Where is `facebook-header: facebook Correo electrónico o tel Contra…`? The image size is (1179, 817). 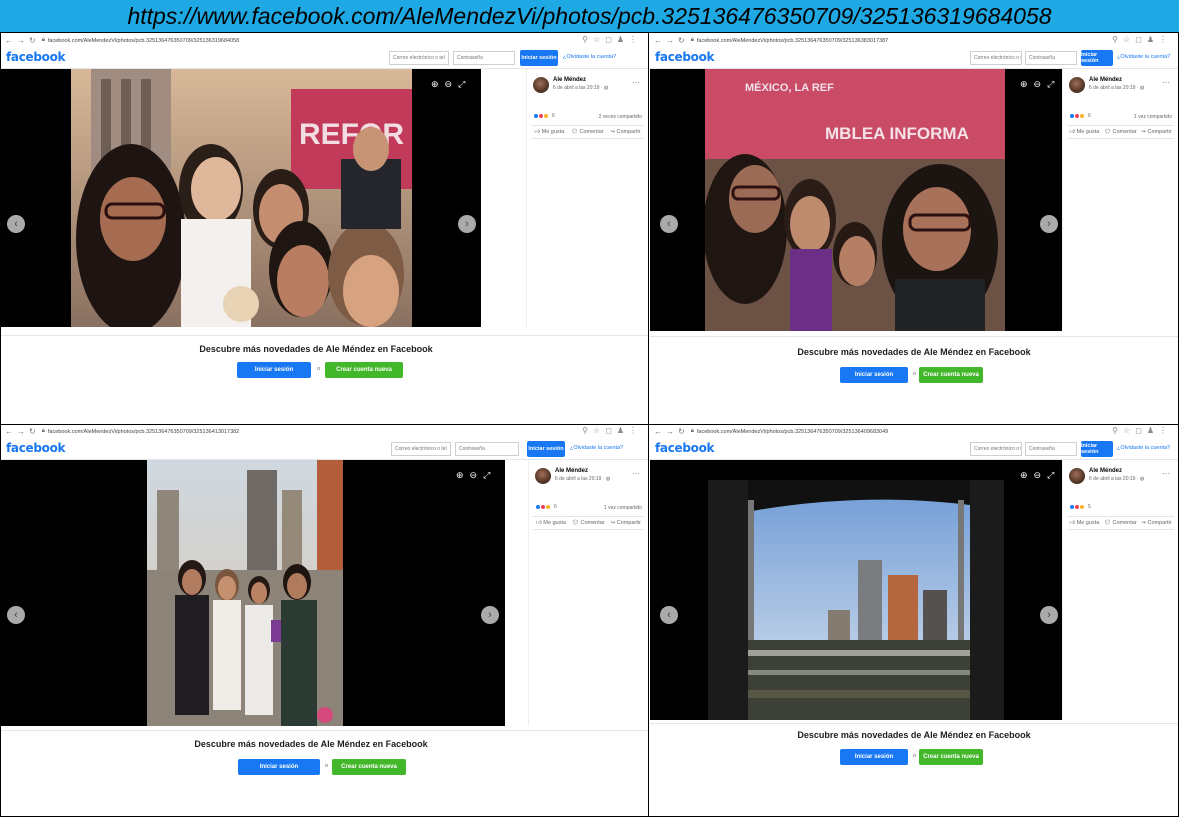
facebook-header: facebook Correo electrónico o tel Contra… is located at coordinates (324, 58).